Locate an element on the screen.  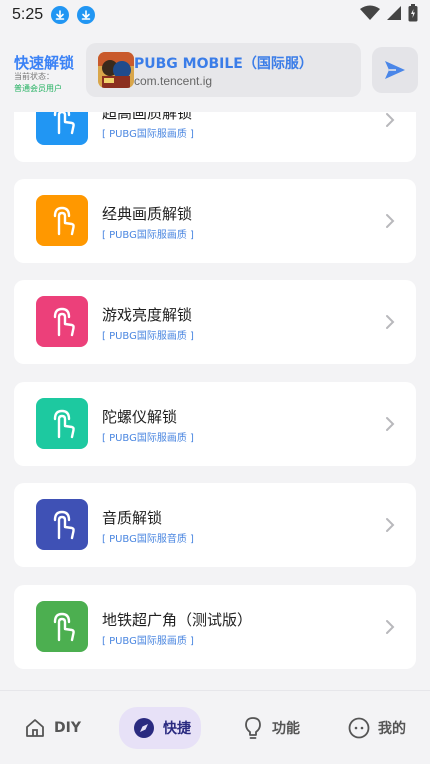
game-selector: PUBG MOBILE（国际服） com.tencent.ig is located at coordinates (223, 70).